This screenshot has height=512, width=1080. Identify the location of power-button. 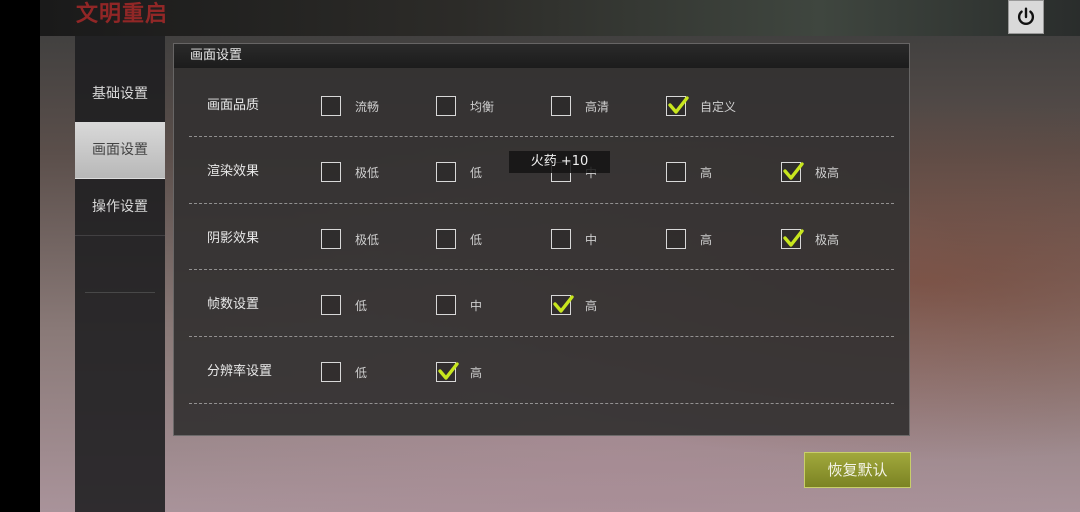
(1026, 17).